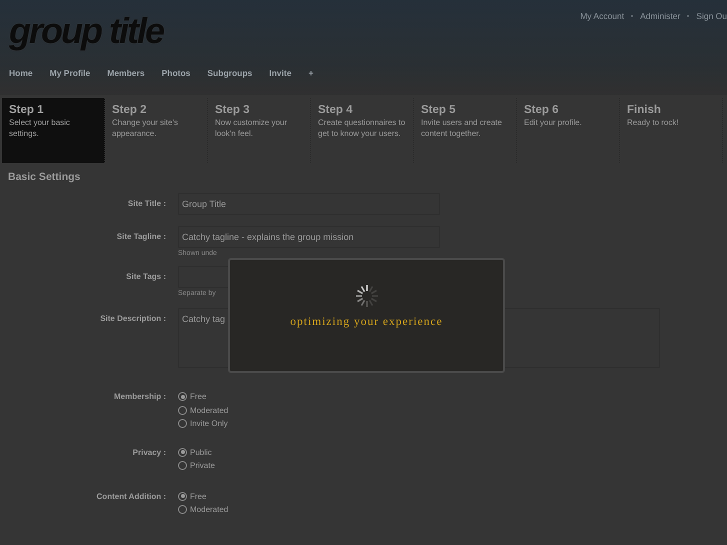 The height and width of the screenshot is (545, 727). What do you see at coordinates (70, 73) in the screenshot?
I see `nav-link: My Profile` at bounding box center [70, 73].